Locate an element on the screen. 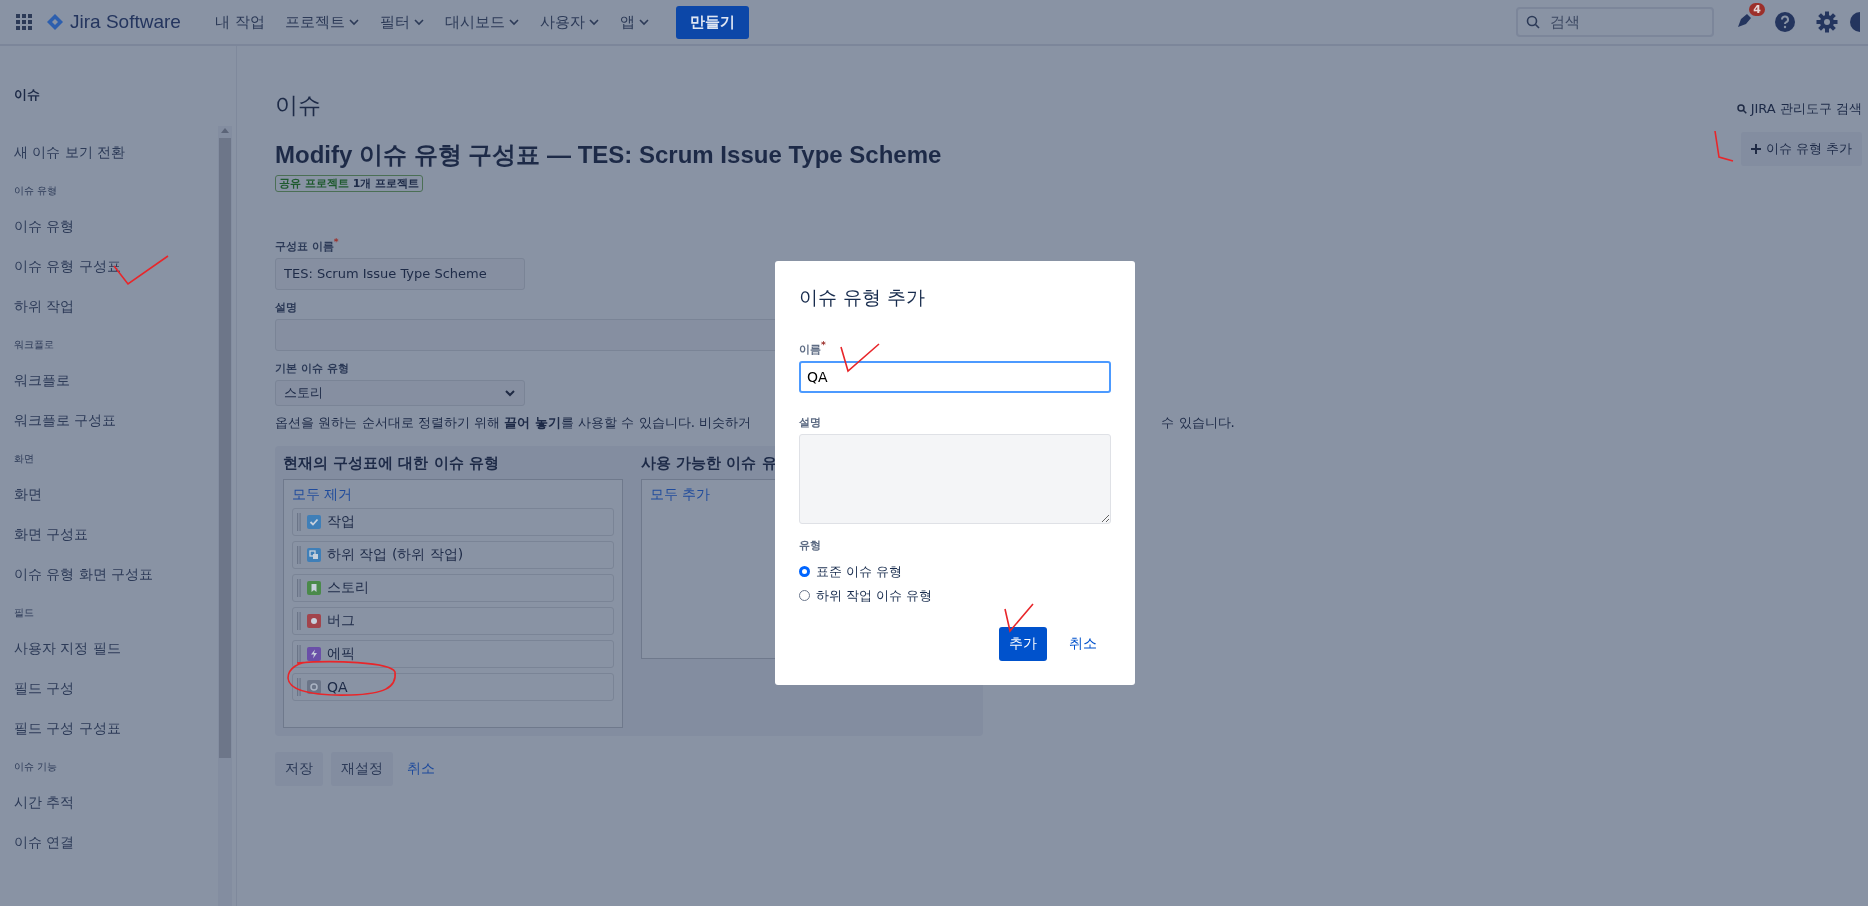  name-field: QA is located at coordinates (955, 376).